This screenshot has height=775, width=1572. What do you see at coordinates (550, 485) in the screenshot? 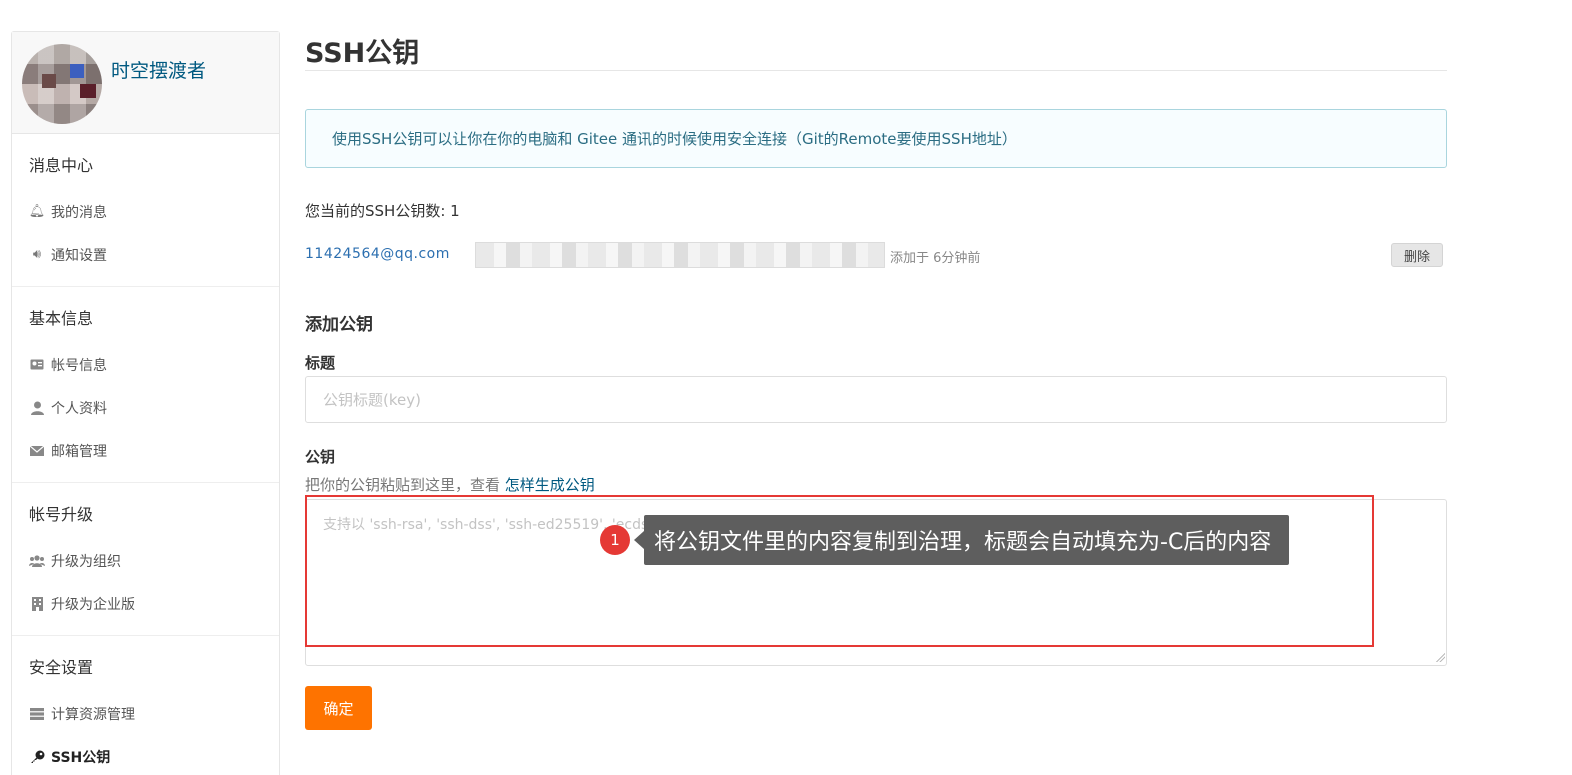
I see `how-to-generate-key-link: 怎样生成公钥` at bounding box center [550, 485].